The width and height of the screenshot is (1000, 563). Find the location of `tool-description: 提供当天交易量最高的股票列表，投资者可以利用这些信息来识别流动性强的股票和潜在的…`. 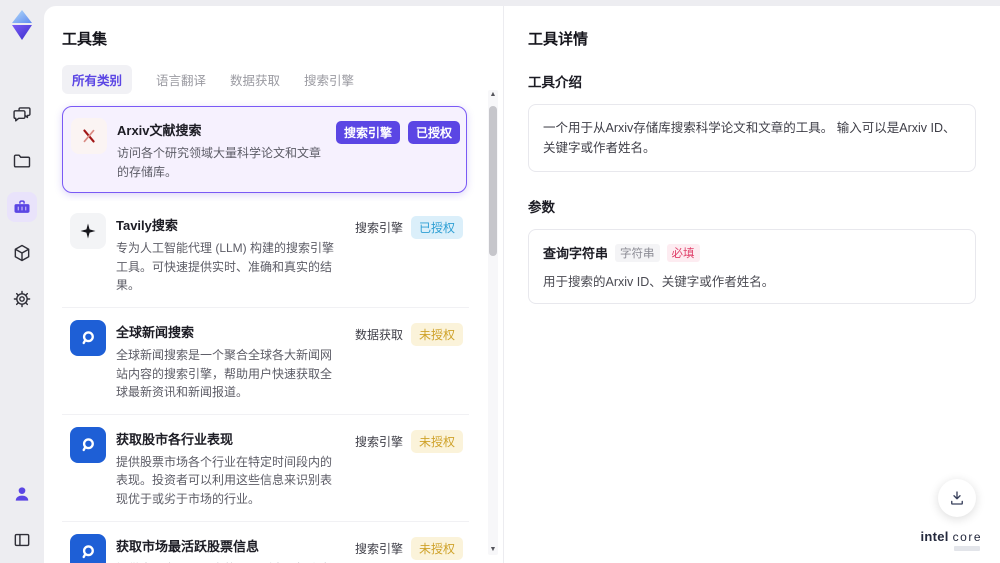

tool-description: 提供当天交易量最高的股票列表，投资者可以利用这些信息来识别流动性强的股票和潜在的… is located at coordinates (228, 561).